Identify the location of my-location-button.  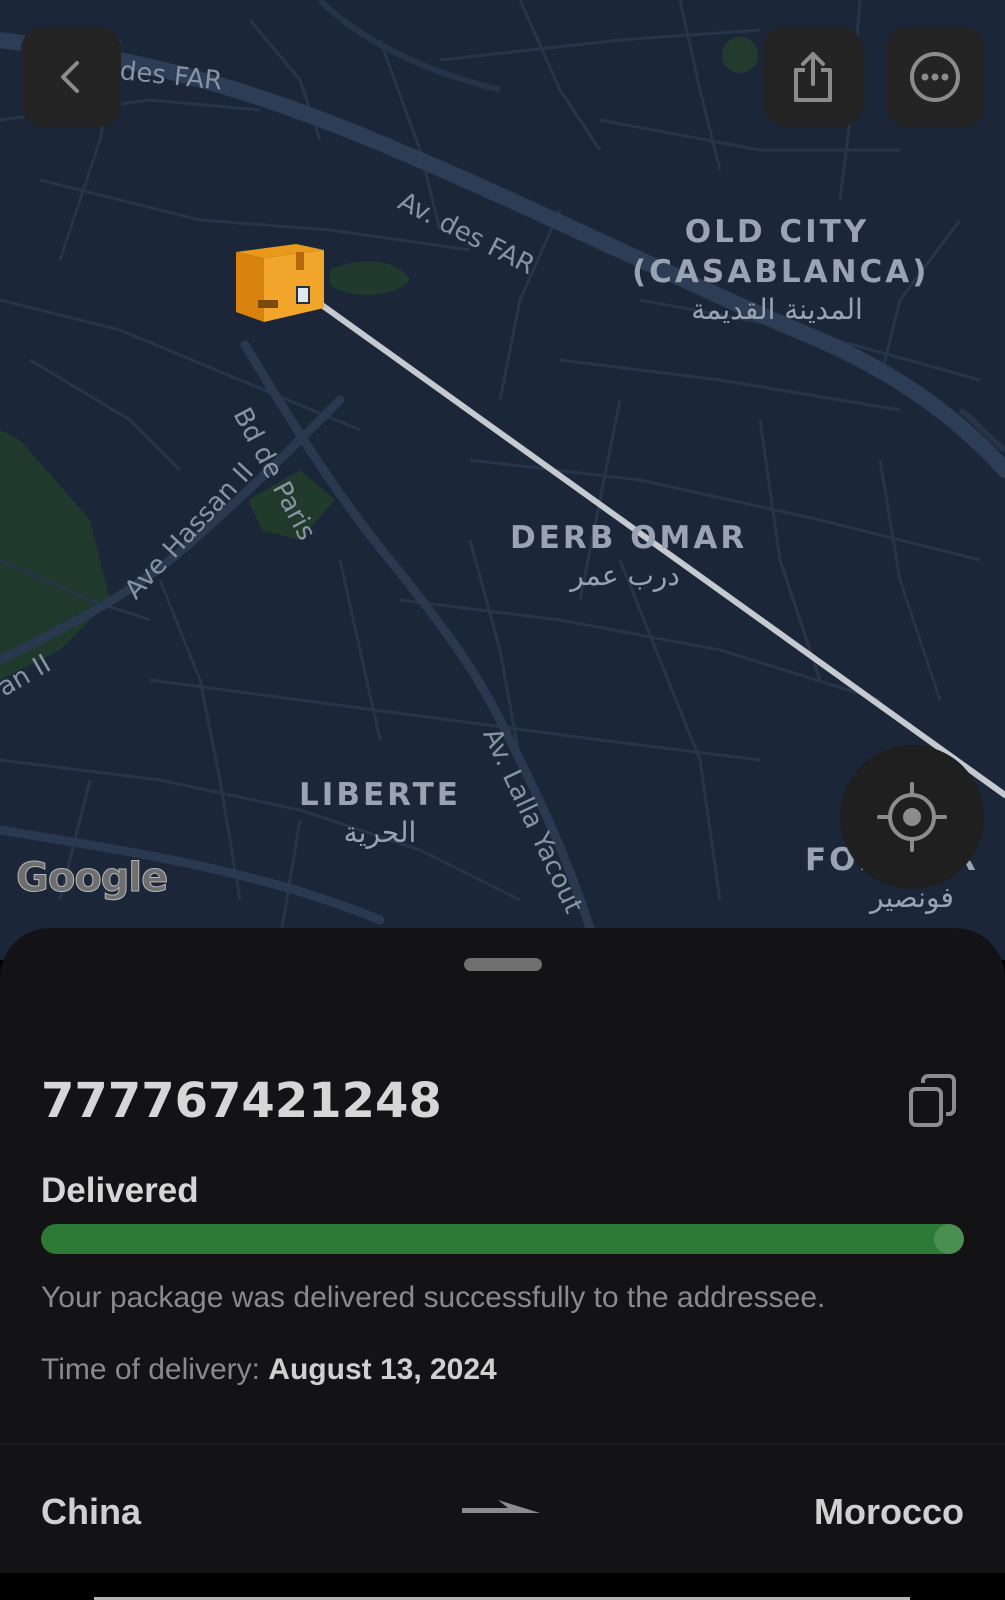
(912, 817).